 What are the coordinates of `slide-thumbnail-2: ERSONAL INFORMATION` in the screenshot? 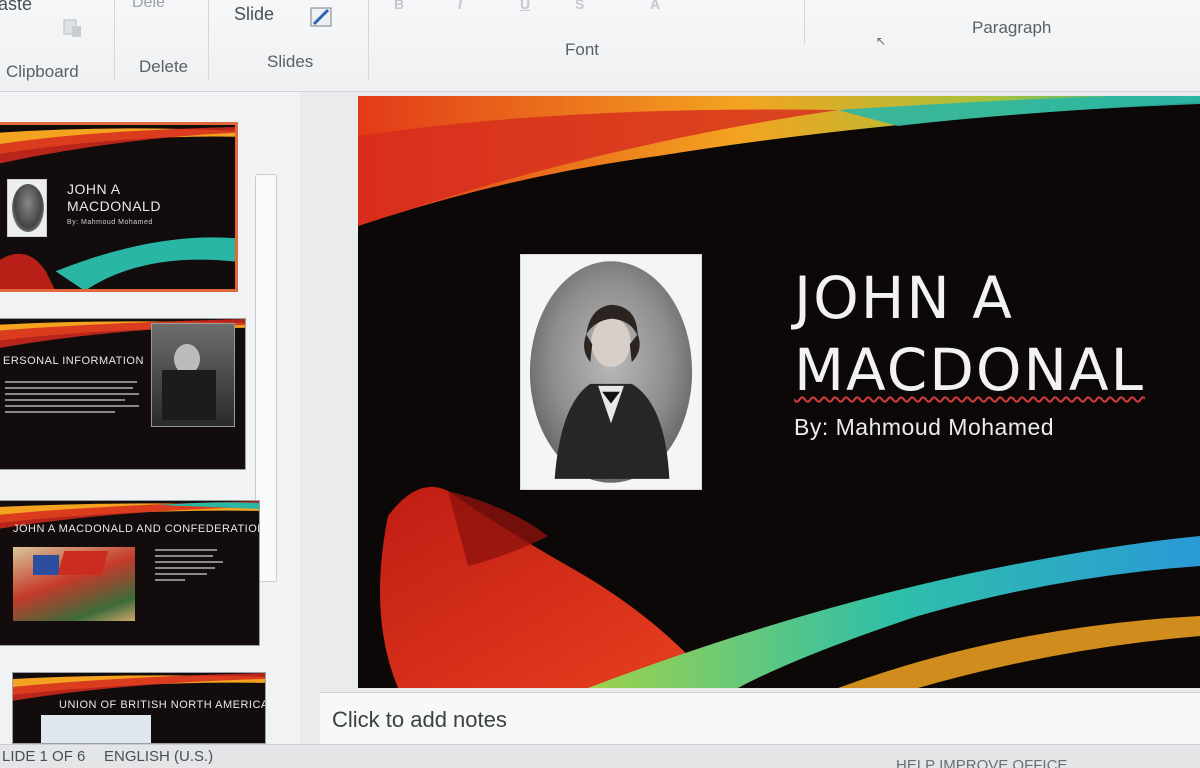 It's located at (123, 394).